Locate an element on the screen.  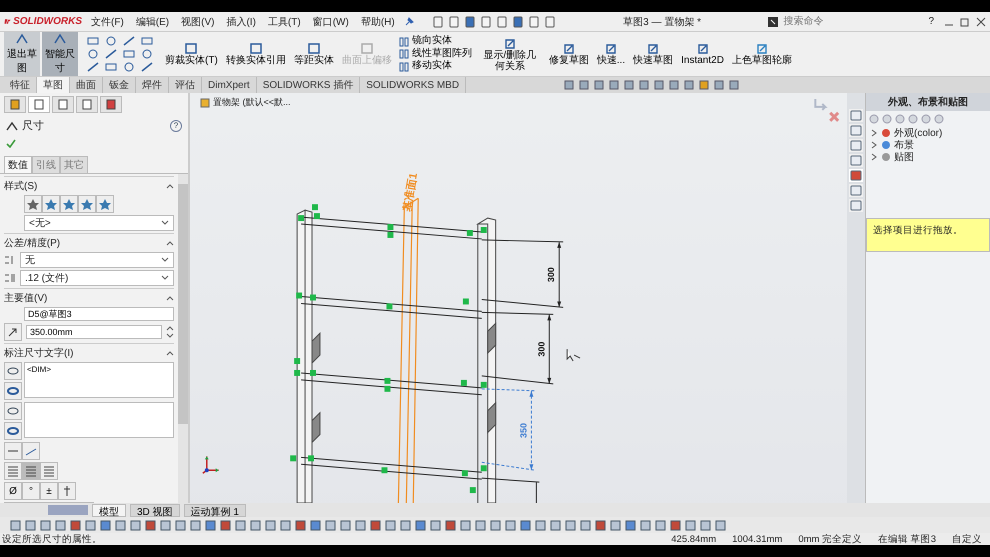
menu-item: 工具(T) is located at coordinates (284, 21).